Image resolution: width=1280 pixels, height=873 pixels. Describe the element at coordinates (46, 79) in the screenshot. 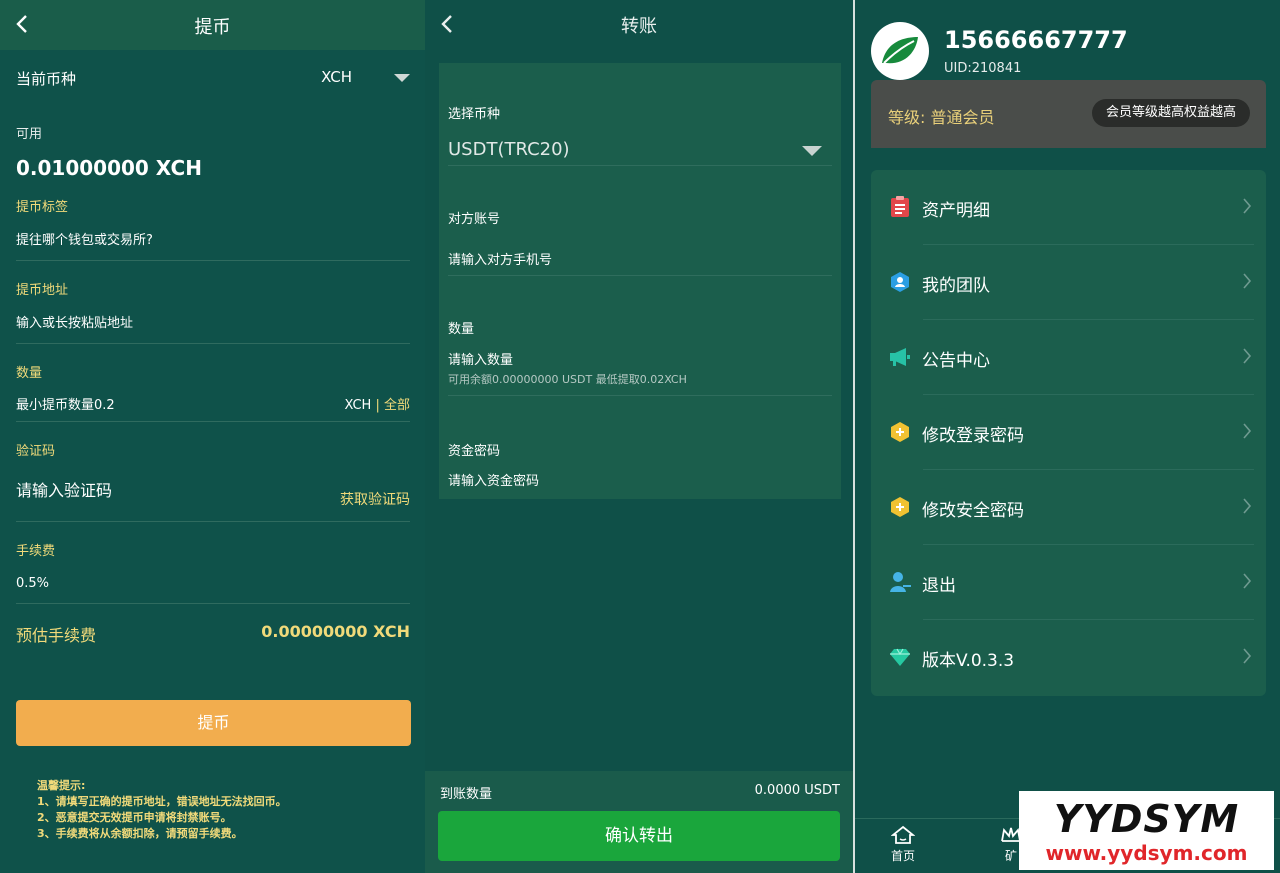

I see `current-coin-label: 当前币种` at that location.